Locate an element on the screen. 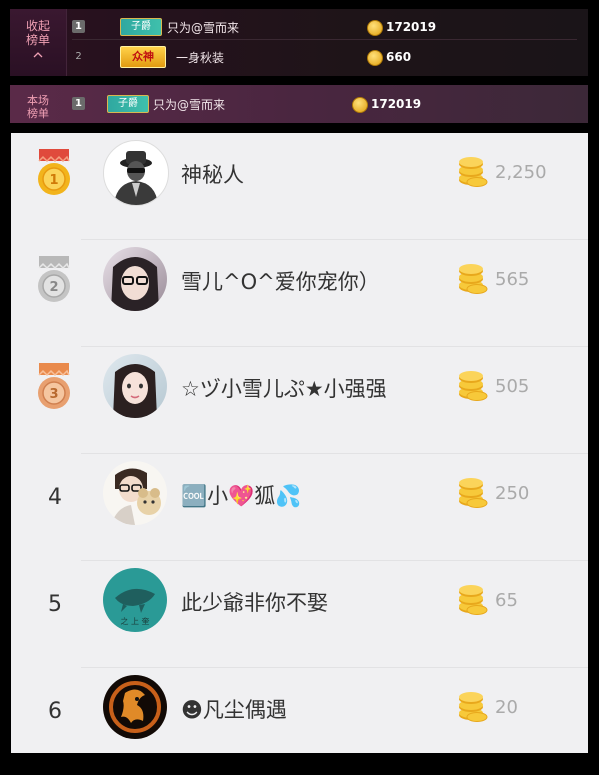  bronze-medal-icon: 3 is located at coordinates (54, 386).